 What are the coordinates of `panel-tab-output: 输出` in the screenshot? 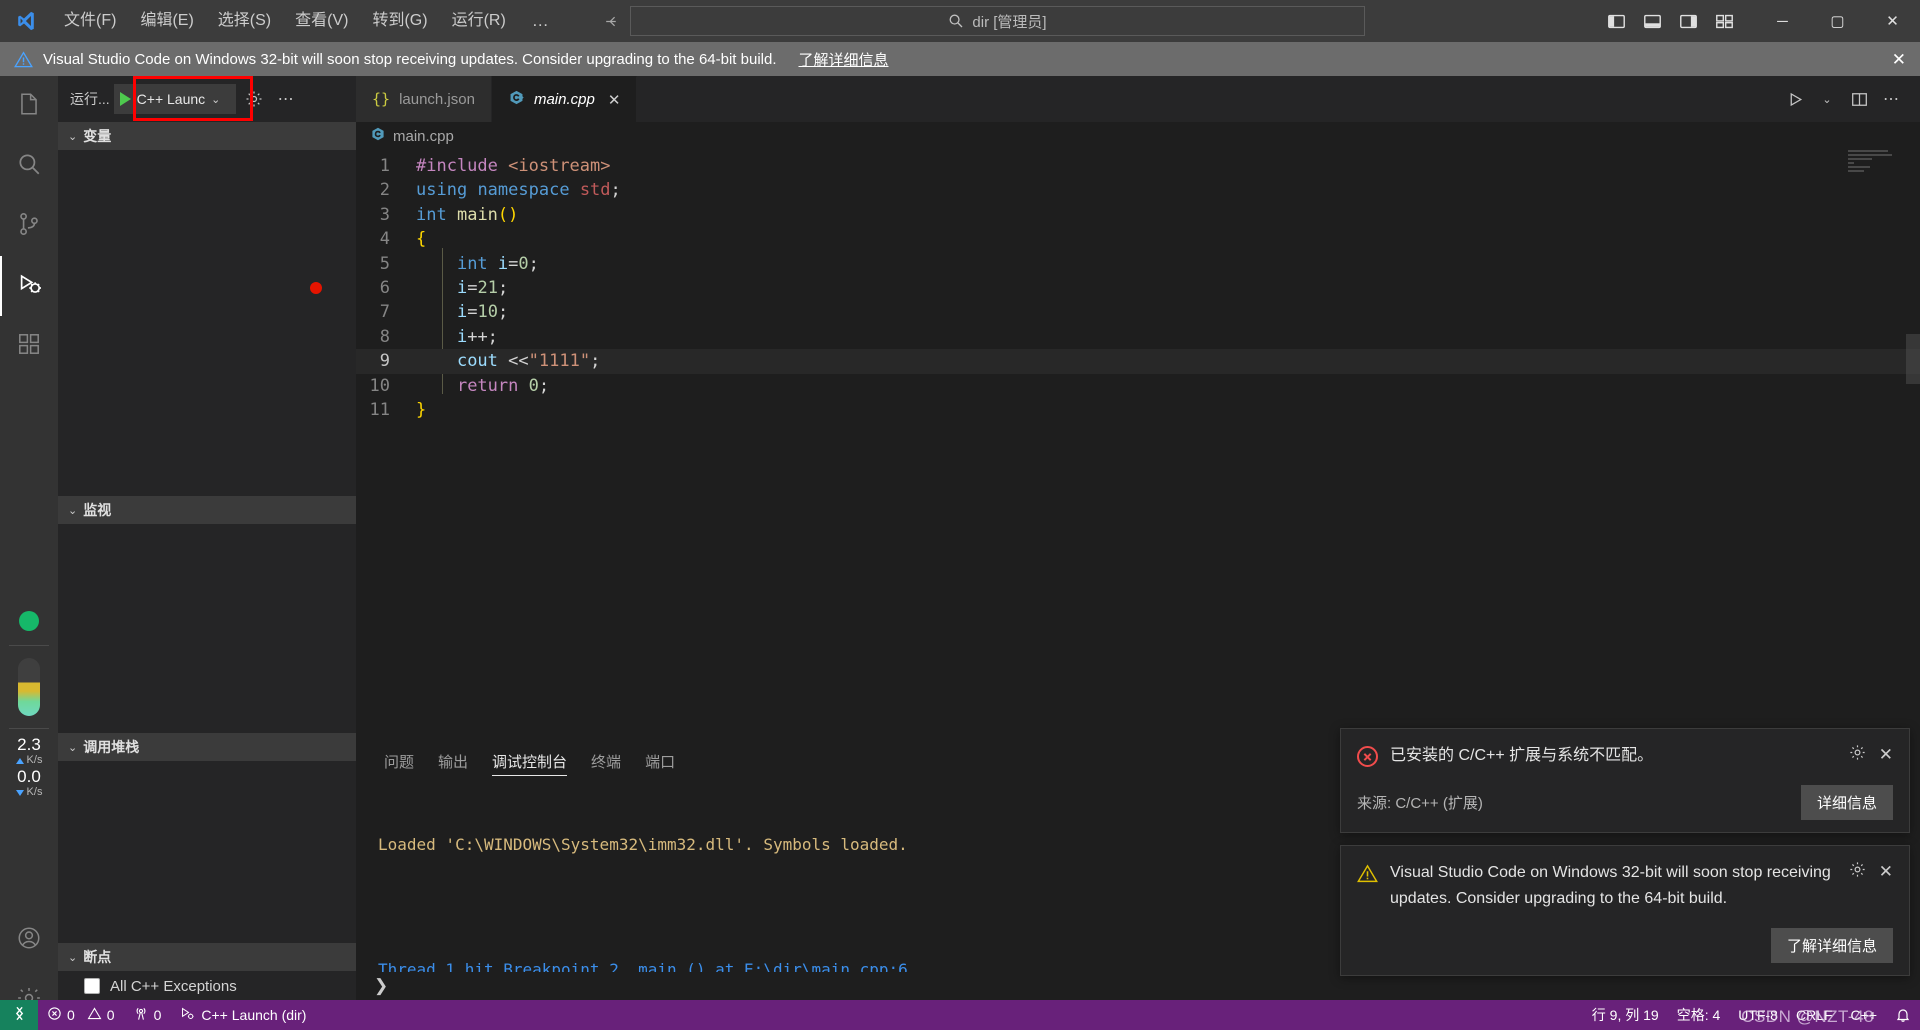 It's located at (453, 761).